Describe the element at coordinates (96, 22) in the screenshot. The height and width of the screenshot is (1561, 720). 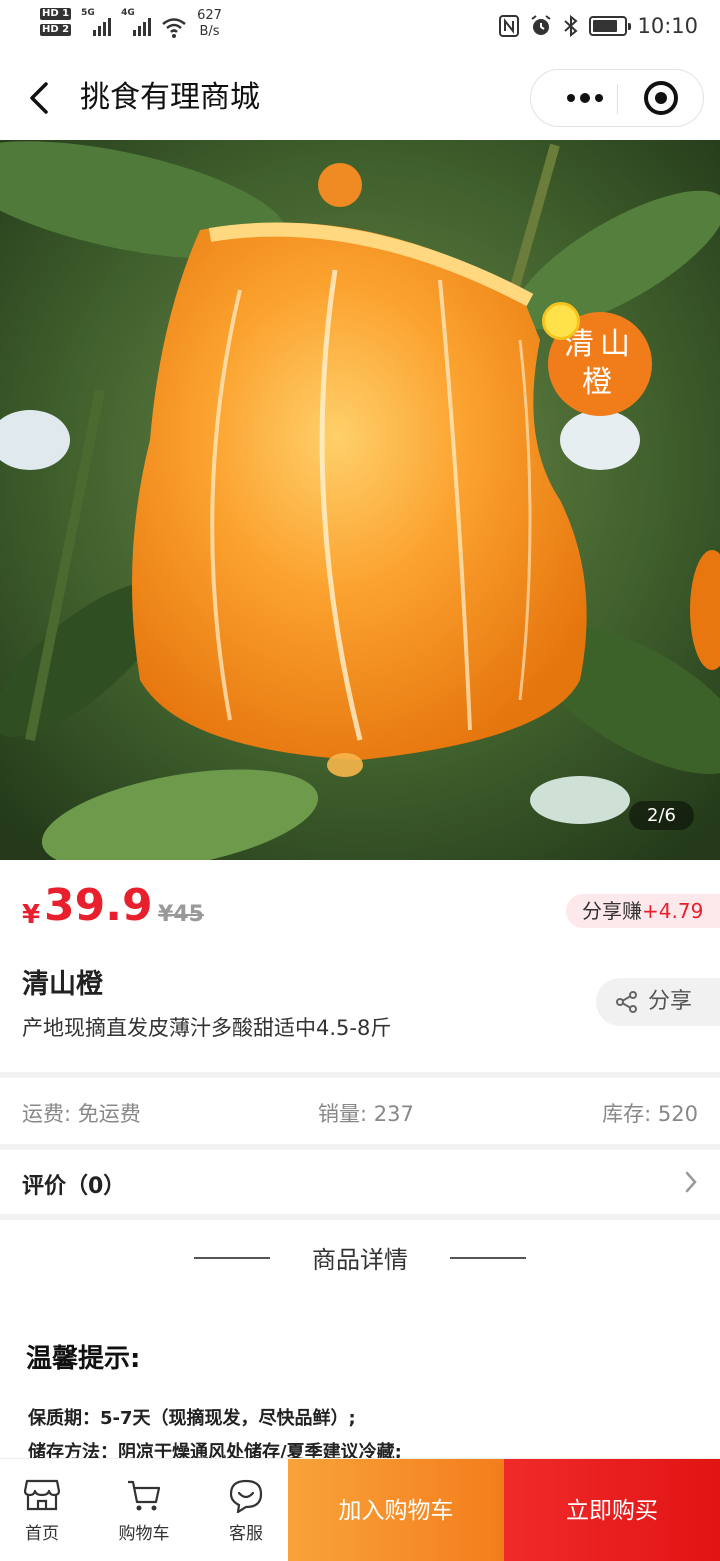
I see `signal-5g-icon: 5G` at that location.